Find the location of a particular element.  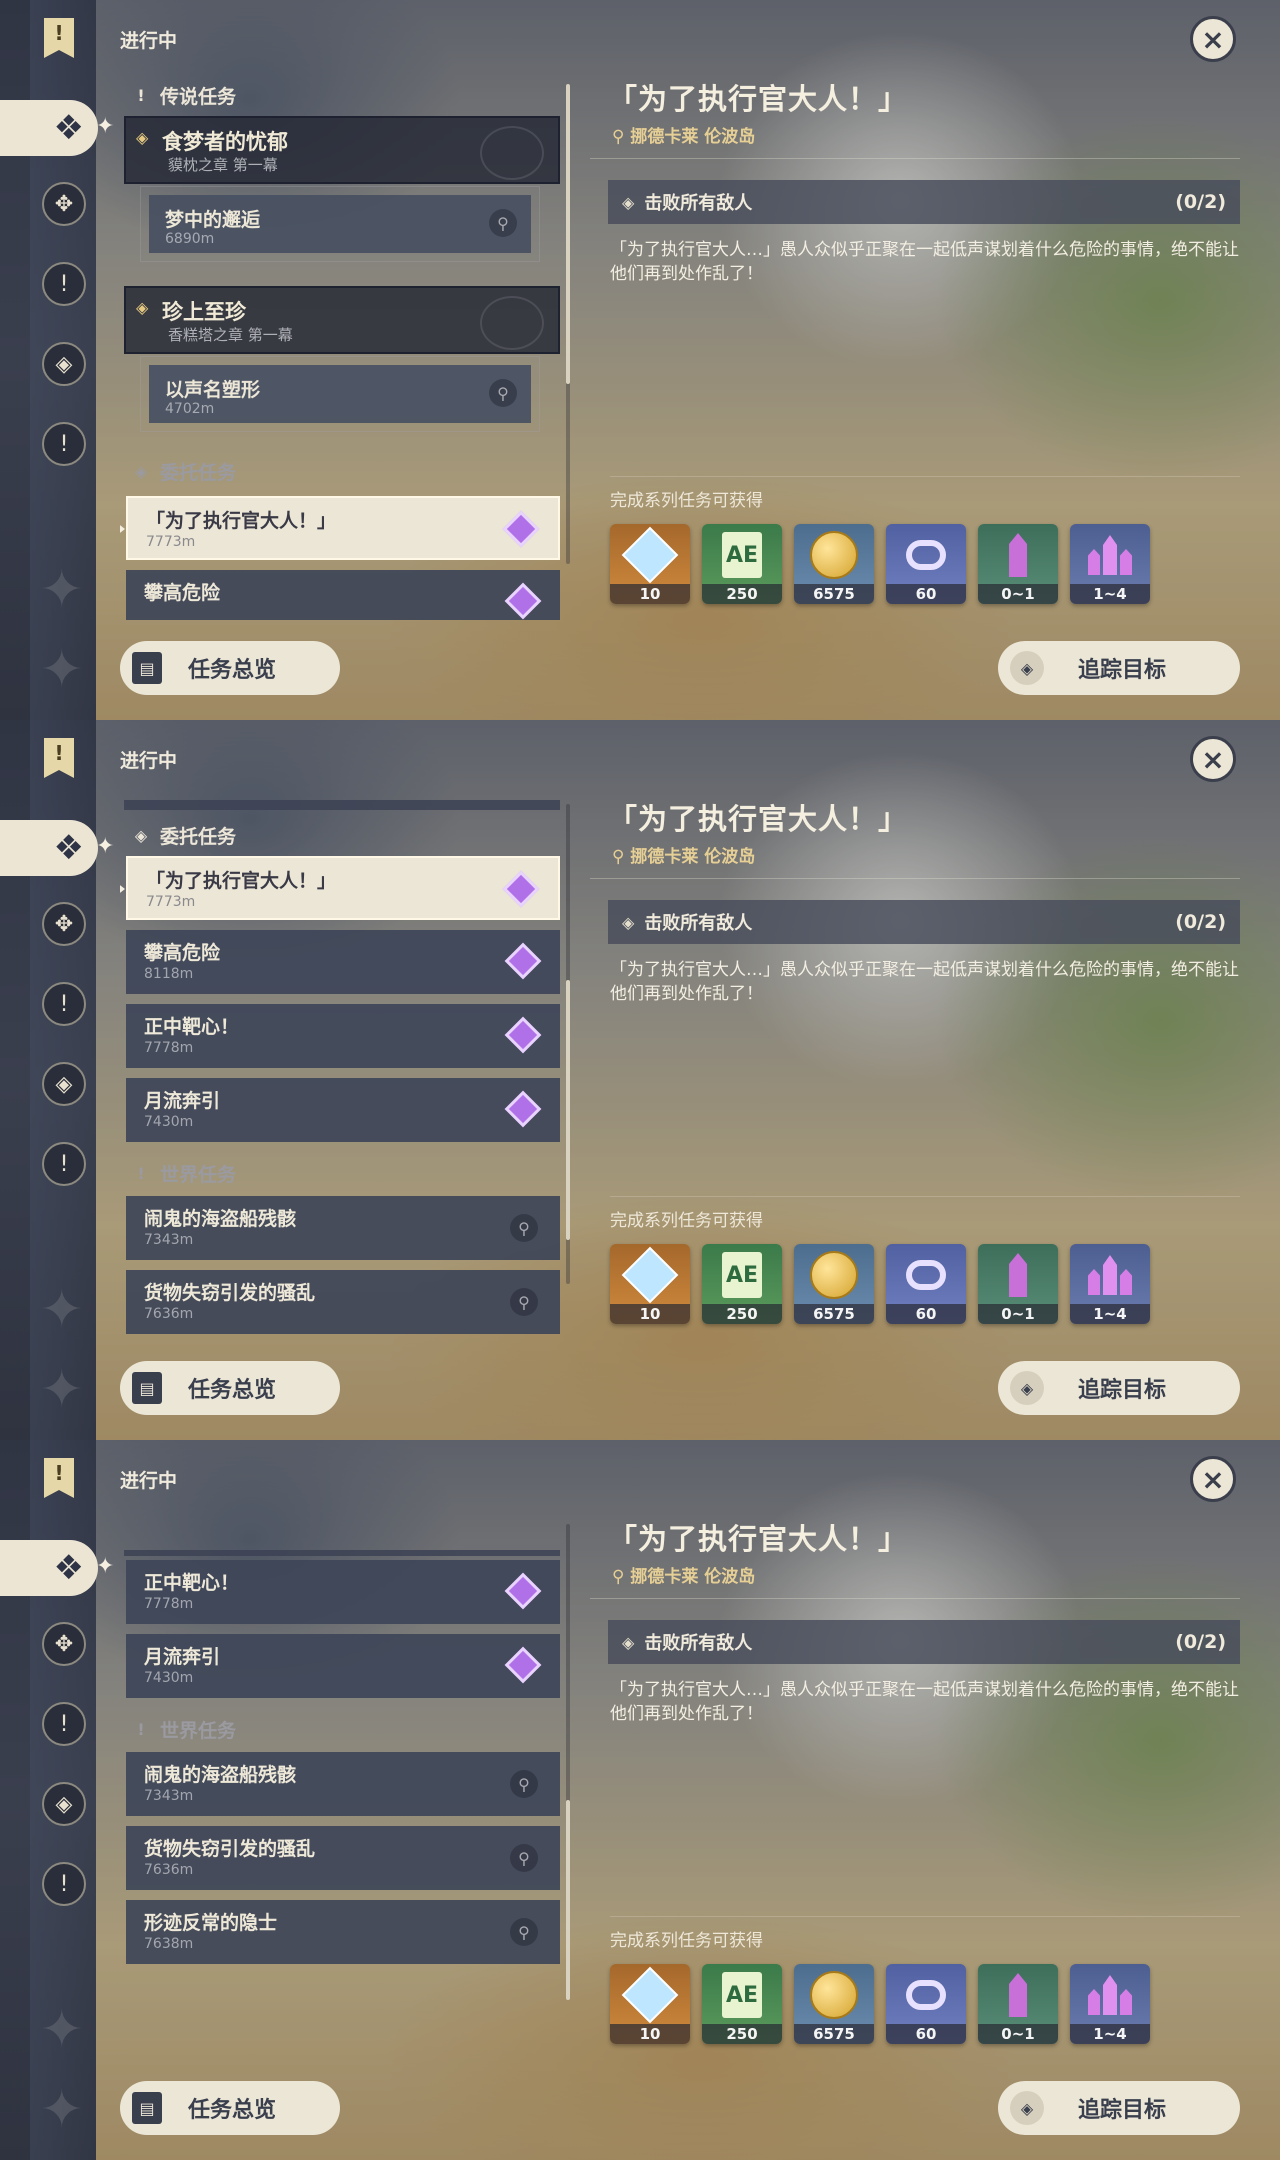

quest-item: 攀高危险 is located at coordinates (343, 595).